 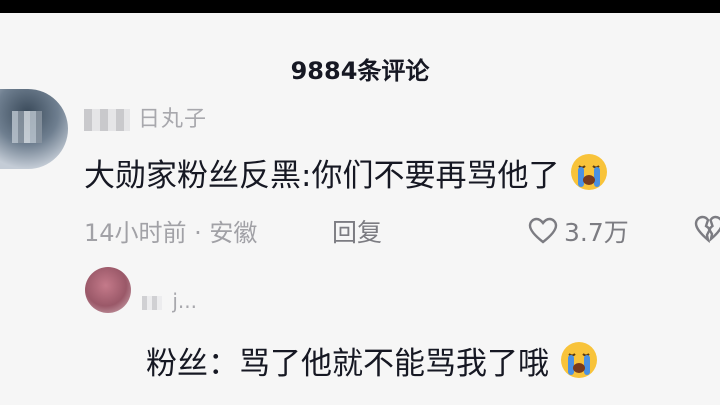 I want to click on broken-heart-icon, so click(x=707, y=229).